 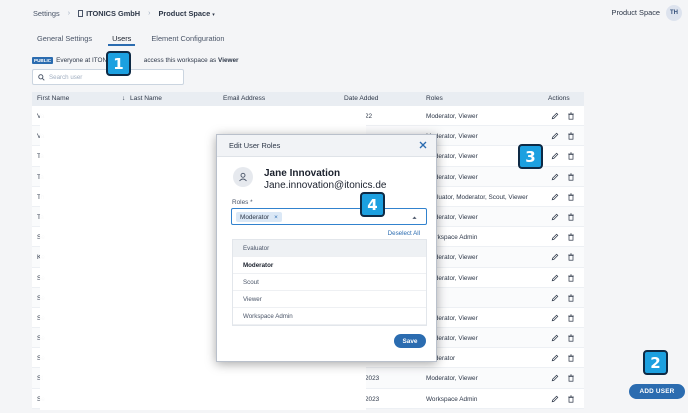 I want to click on public-badge: PUBLIC, so click(x=43, y=60).